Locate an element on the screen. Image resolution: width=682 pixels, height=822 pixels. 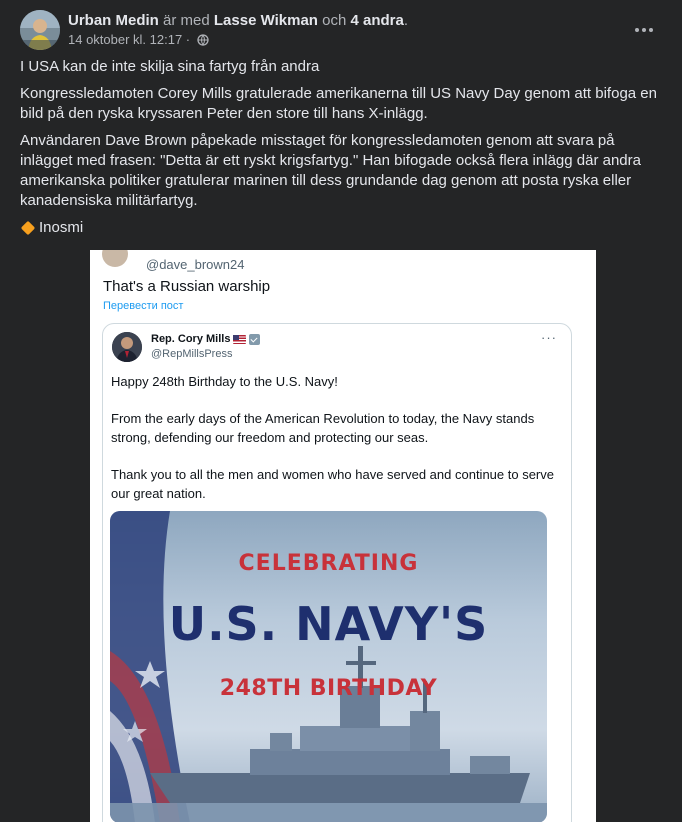
verified-badge-icon is located at coordinates (255, 339).